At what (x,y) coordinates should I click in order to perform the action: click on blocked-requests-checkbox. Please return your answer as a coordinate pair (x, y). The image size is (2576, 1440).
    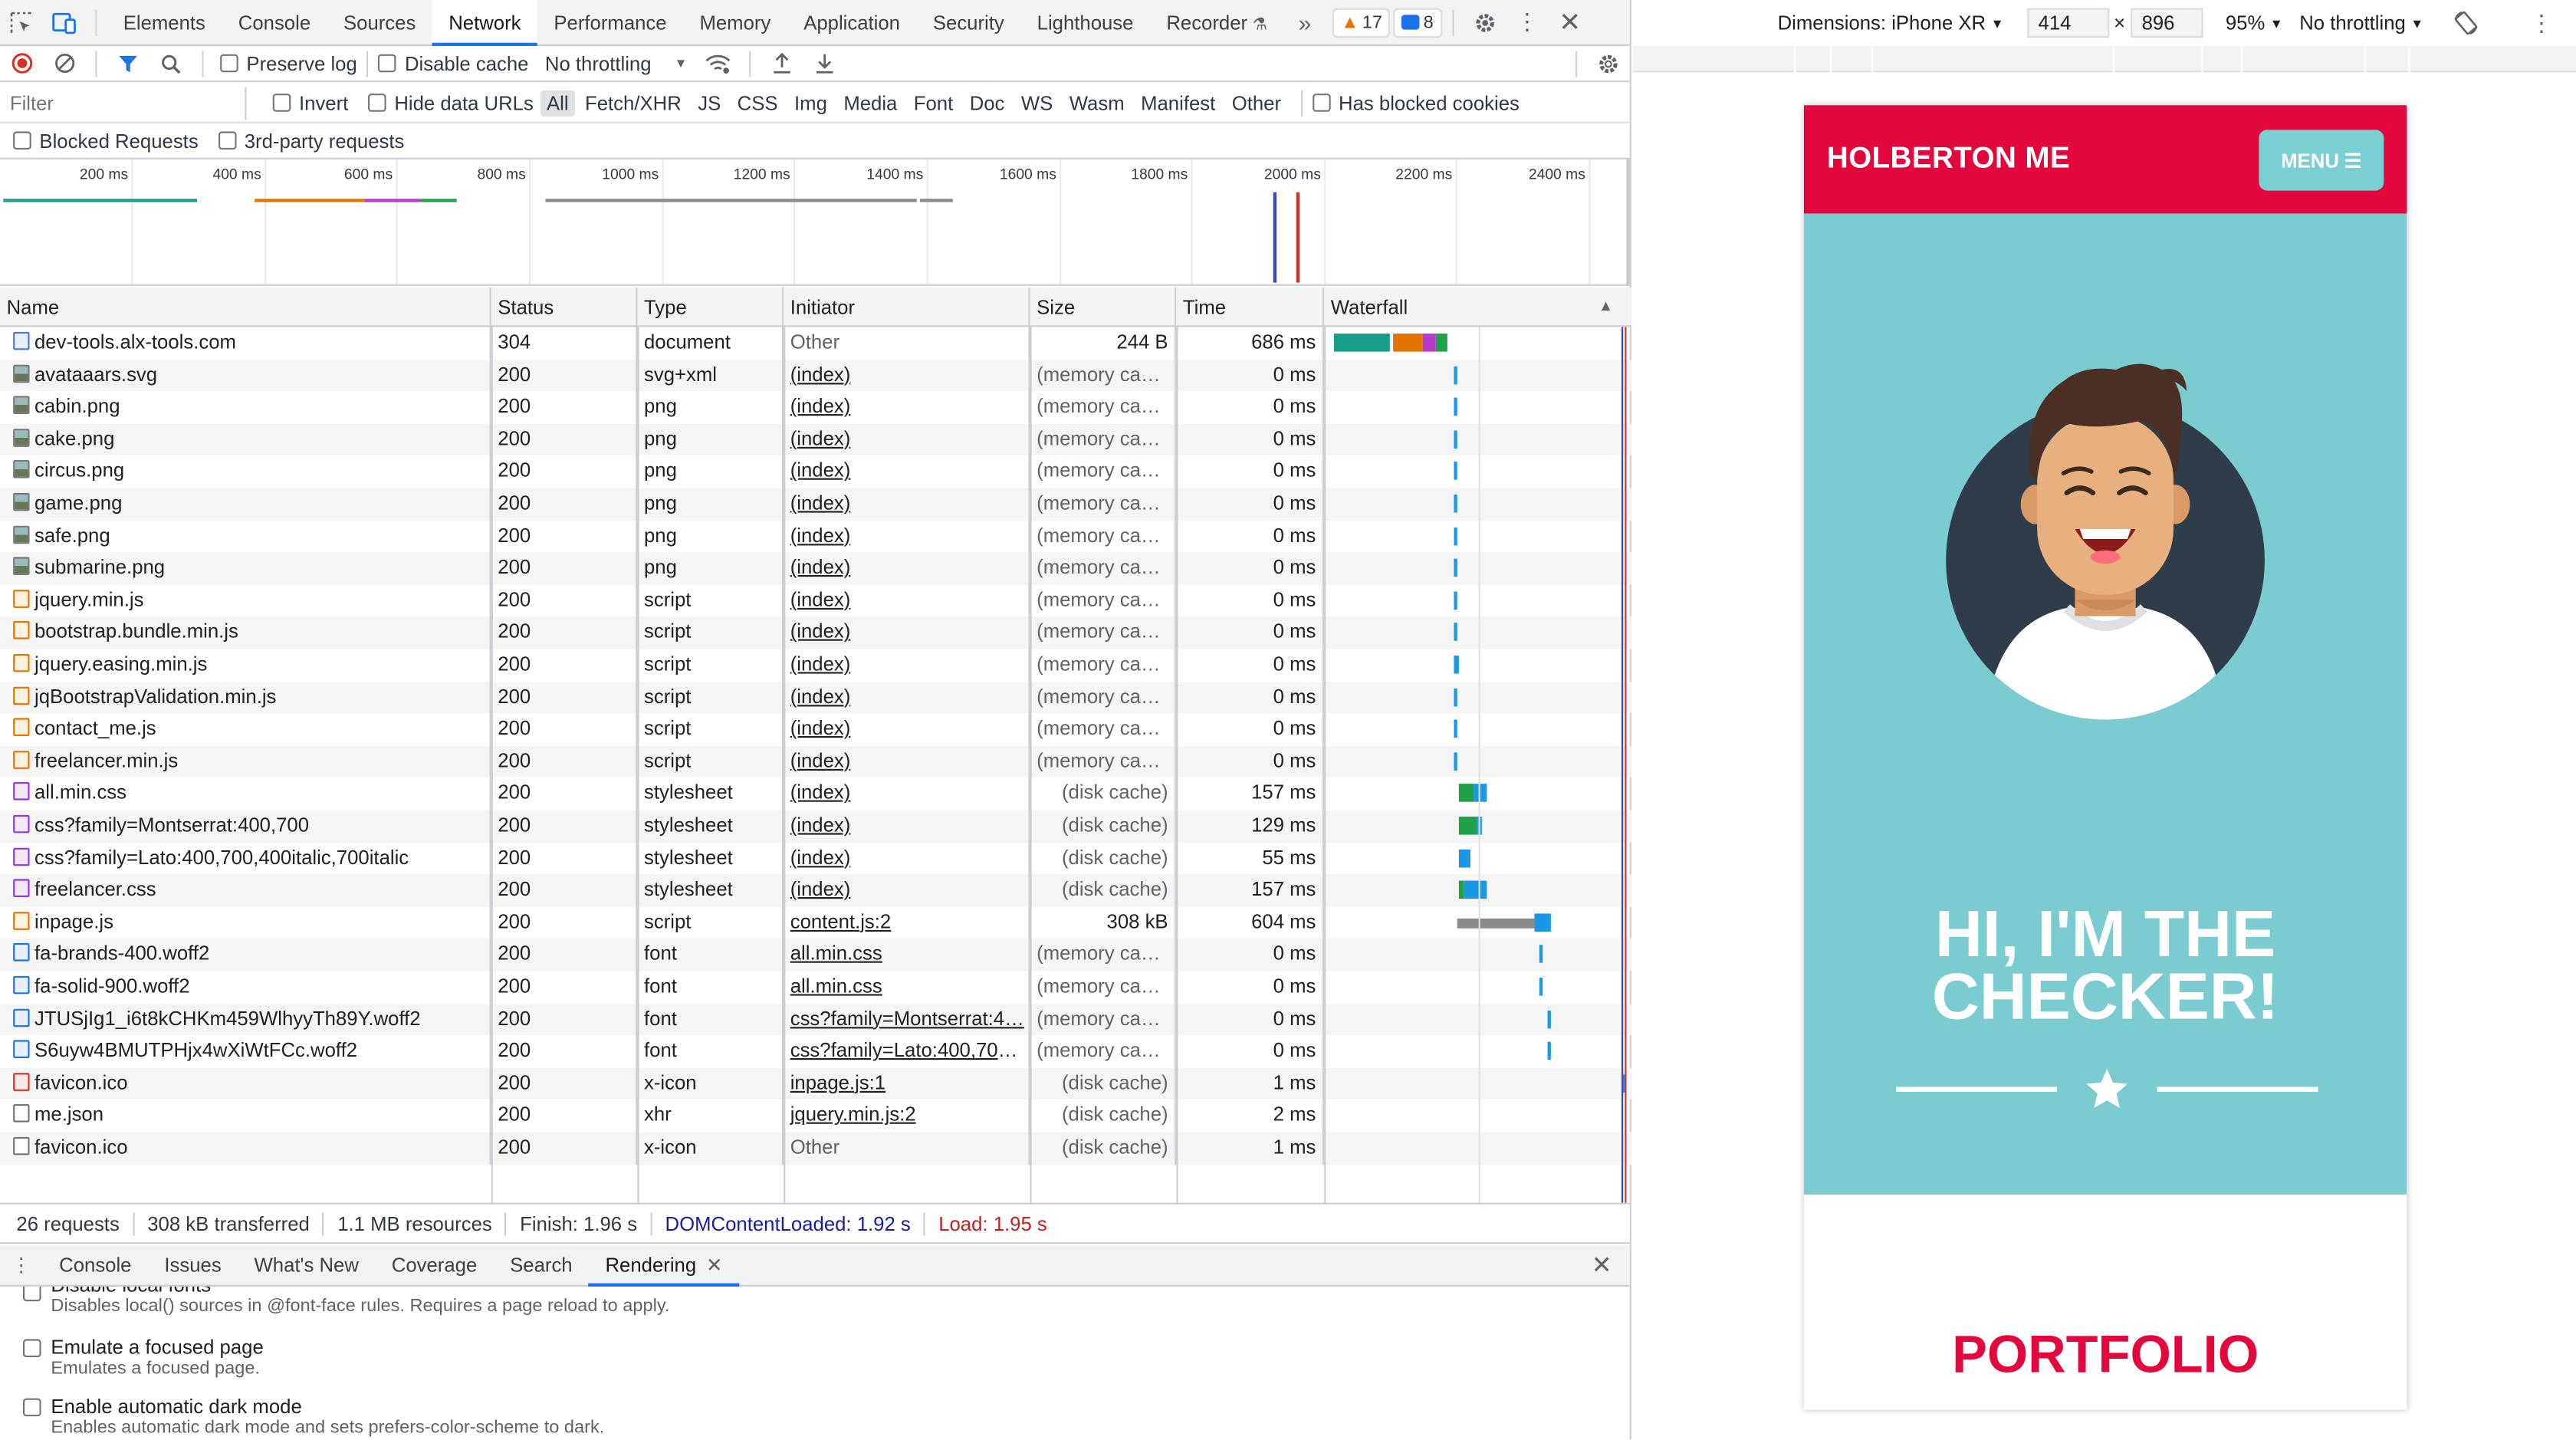
    Looking at the image, I should click on (22, 140).